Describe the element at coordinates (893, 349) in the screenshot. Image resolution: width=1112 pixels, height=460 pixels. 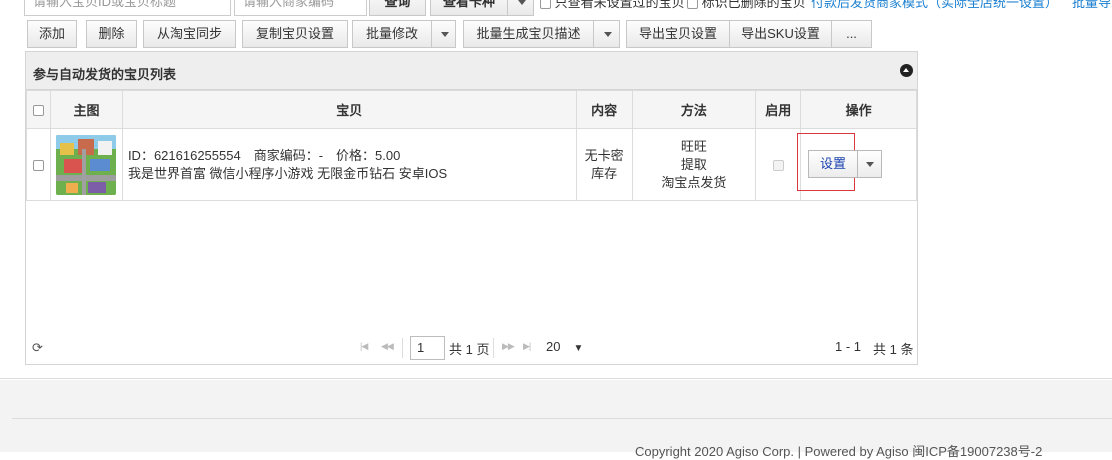
I see `record-total: 共 1 条` at that location.